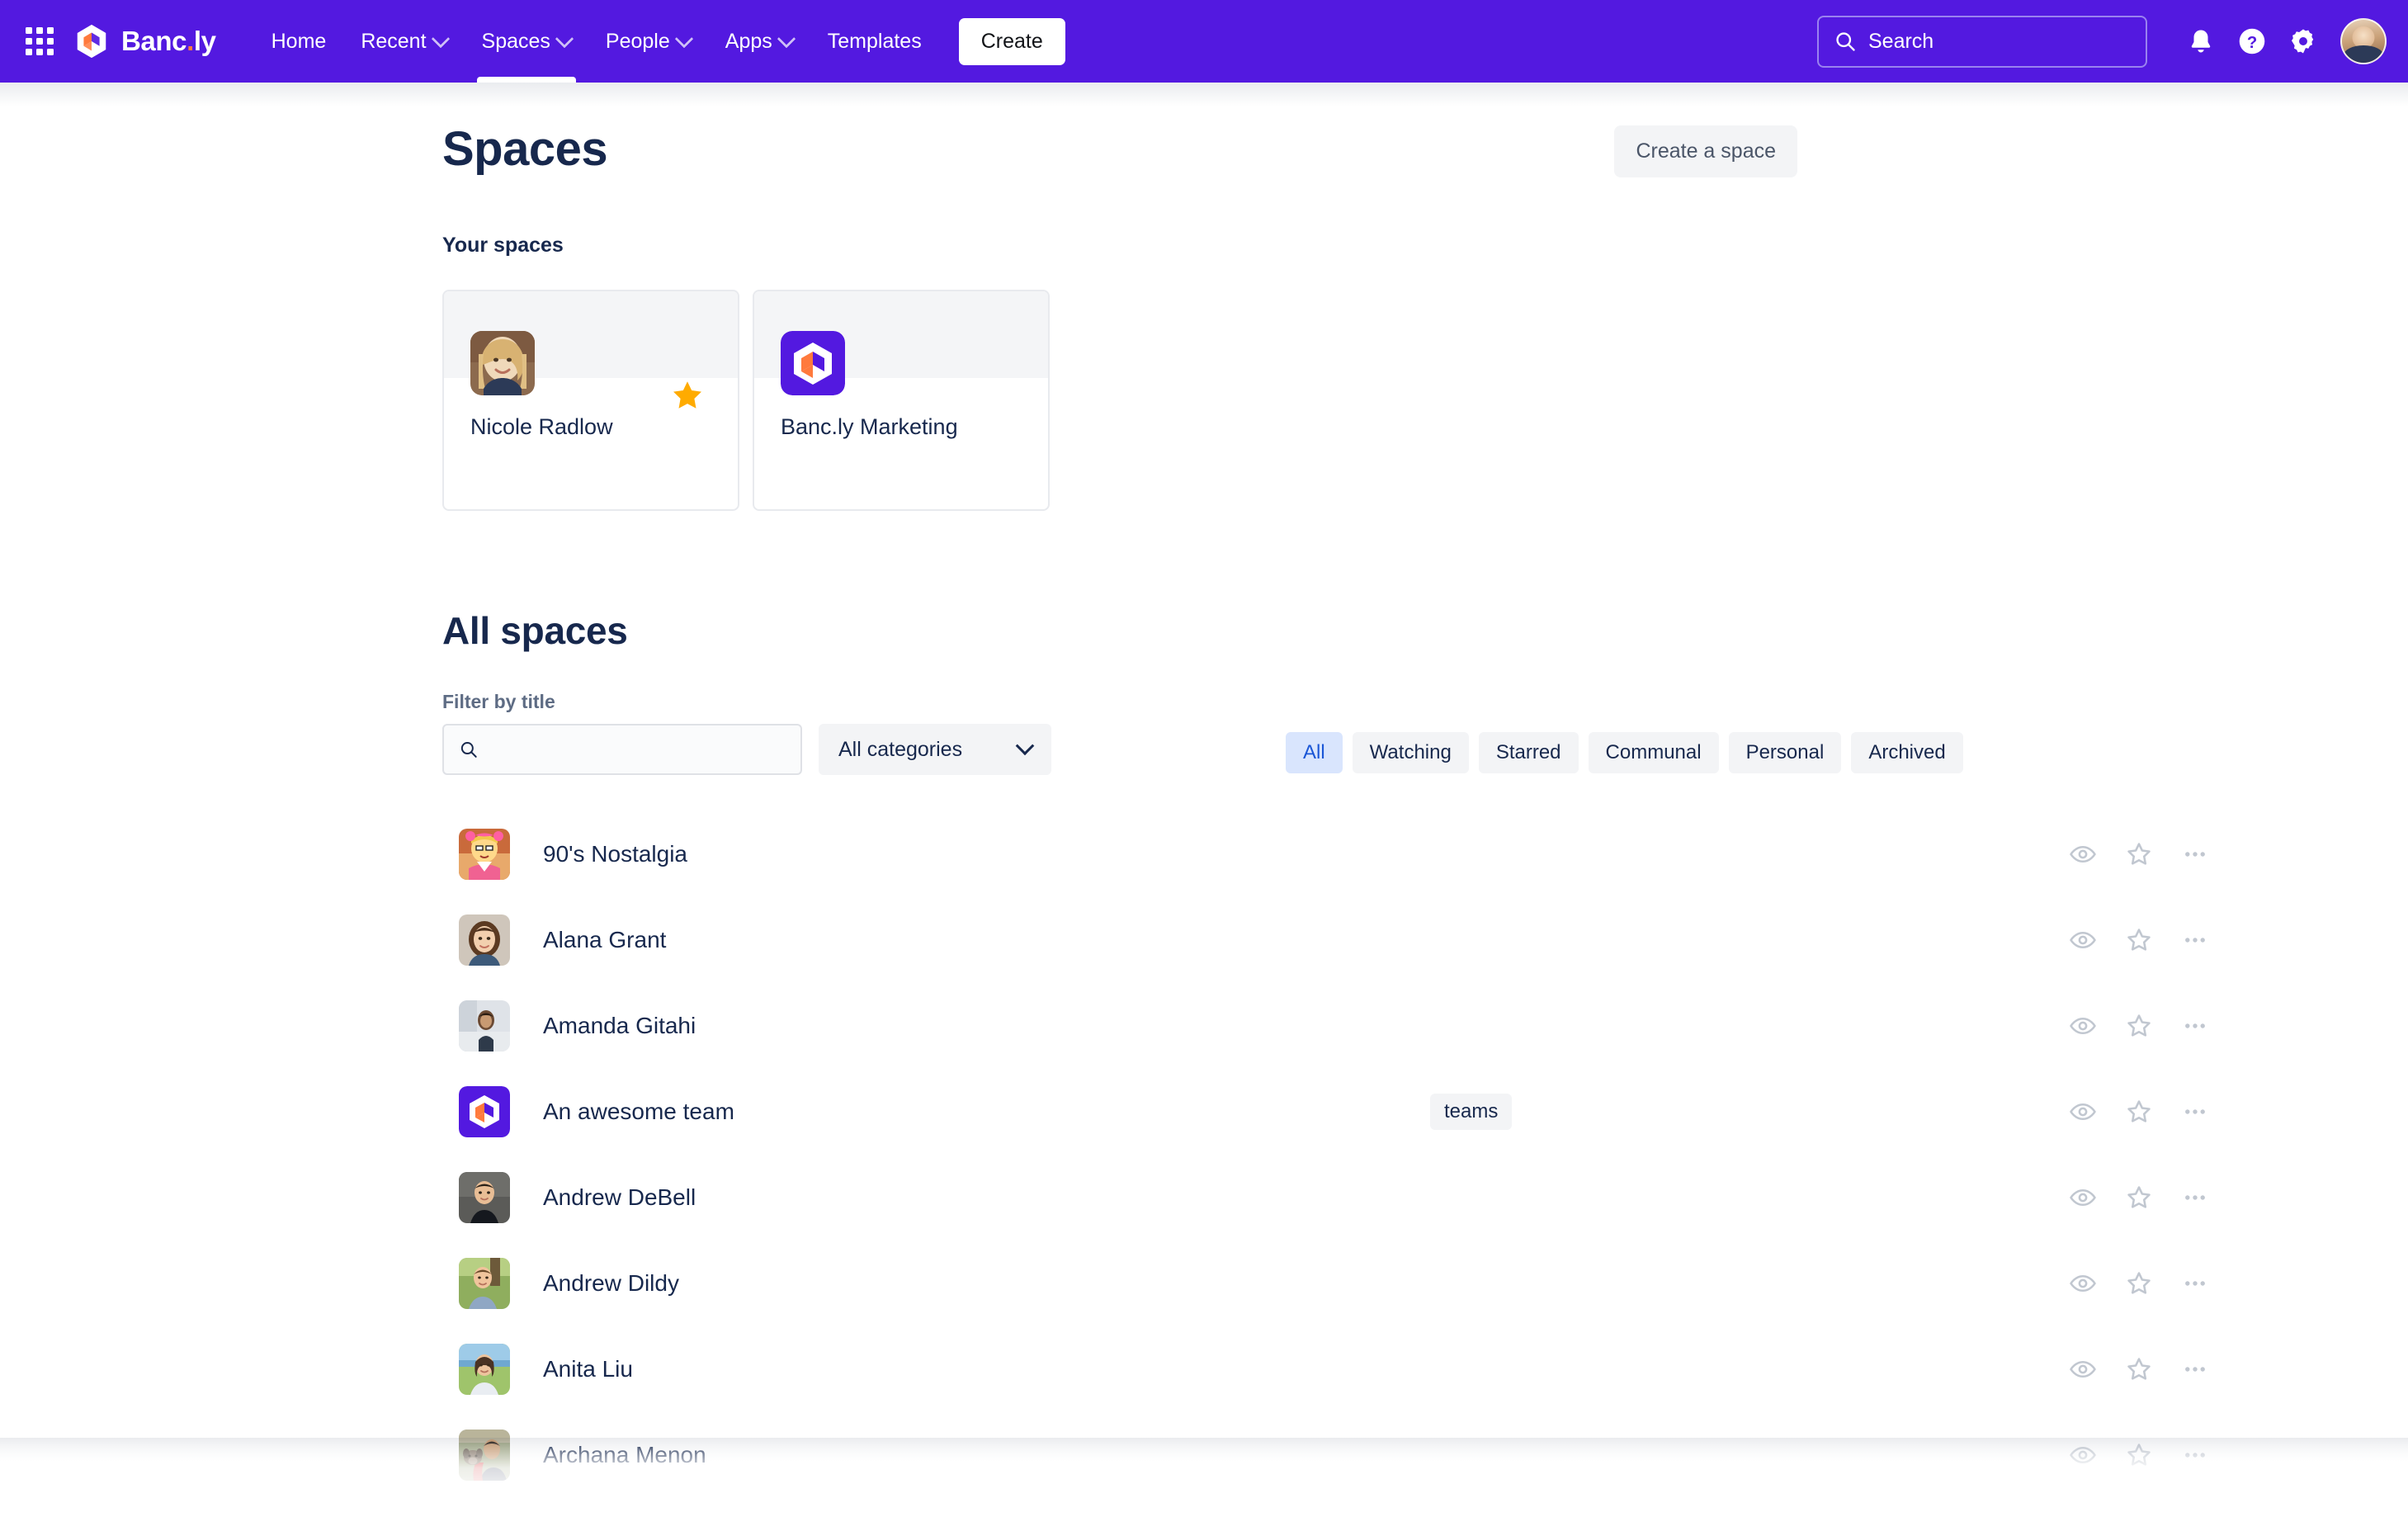  I want to click on space-category-tag: teams, so click(1471, 1112).